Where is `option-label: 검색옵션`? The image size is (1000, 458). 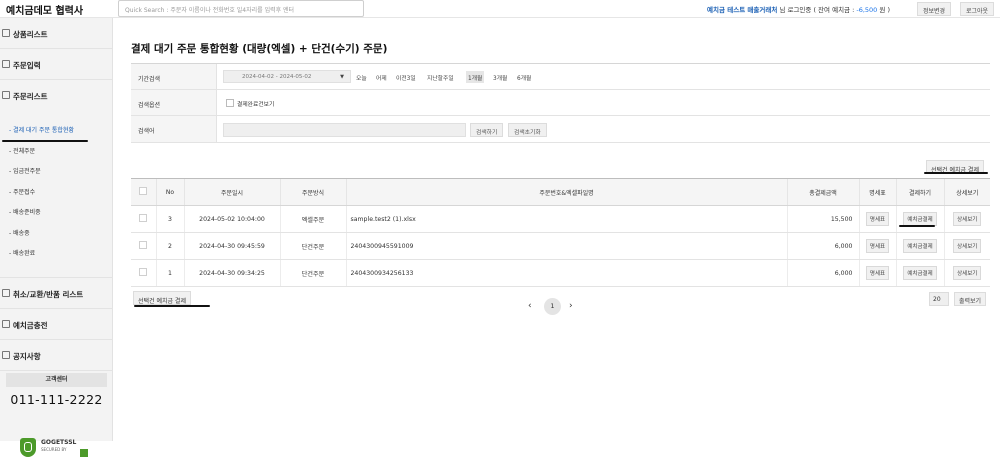 option-label: 검색옵션 is located at coordinates (174, 102).